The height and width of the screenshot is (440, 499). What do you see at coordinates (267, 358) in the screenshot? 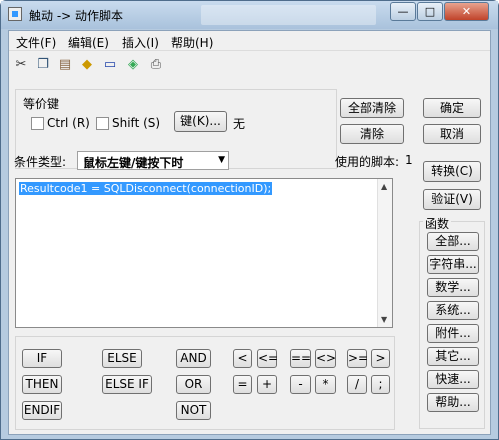
I see `less-equal-button: <=` at bounding box center [267, 358].